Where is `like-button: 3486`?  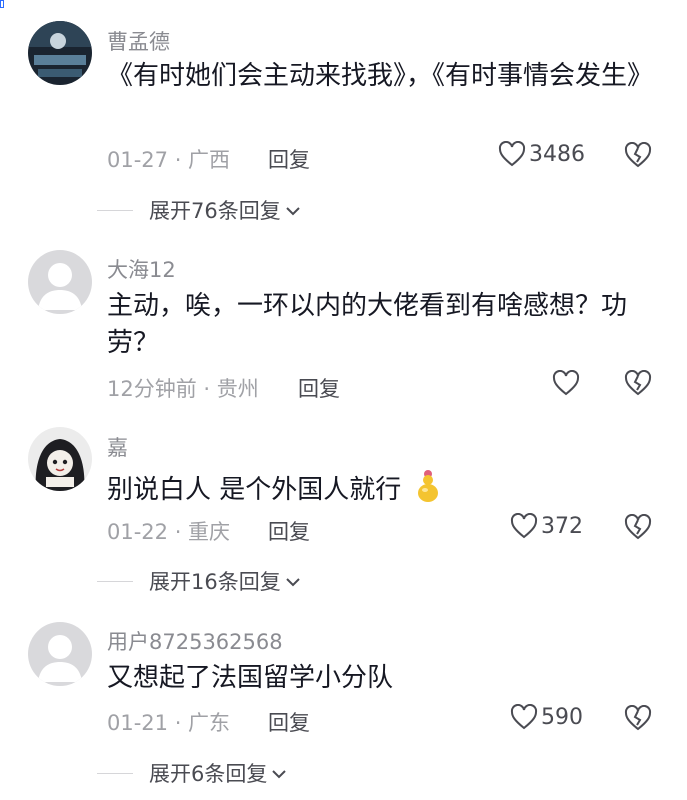
like-button: 3486 is located at coordinates (541, 154).